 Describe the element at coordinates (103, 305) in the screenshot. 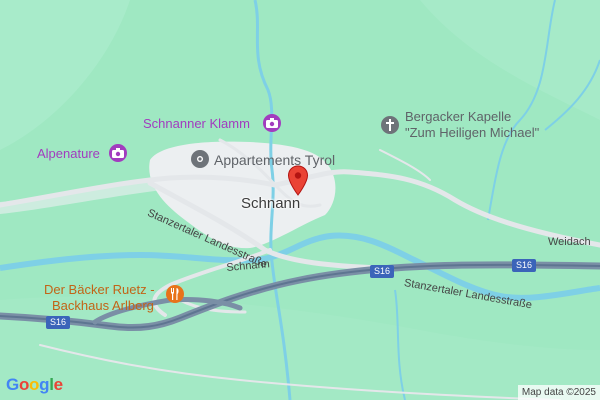

I see `poi-label-baecker-line2: Backhaus Arlberg` at that location.